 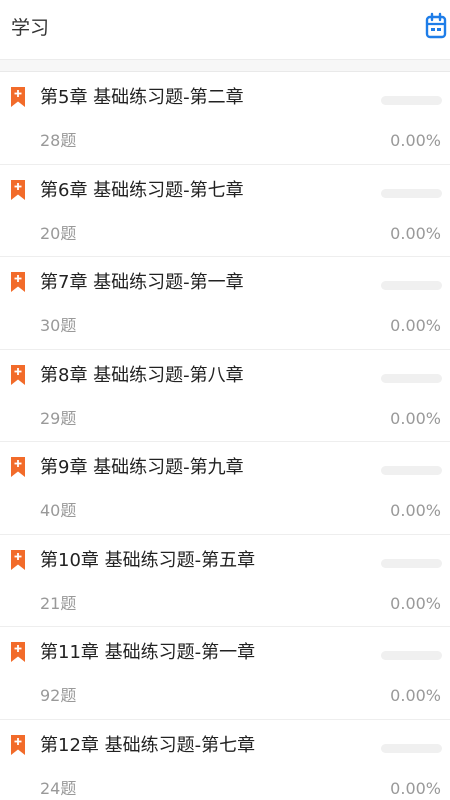 What do you see at coordinates (142, 375) in the screenshot?
I see `chapter-title: 第8章 基础练习题-第八章` at bounding box center [142, 375].